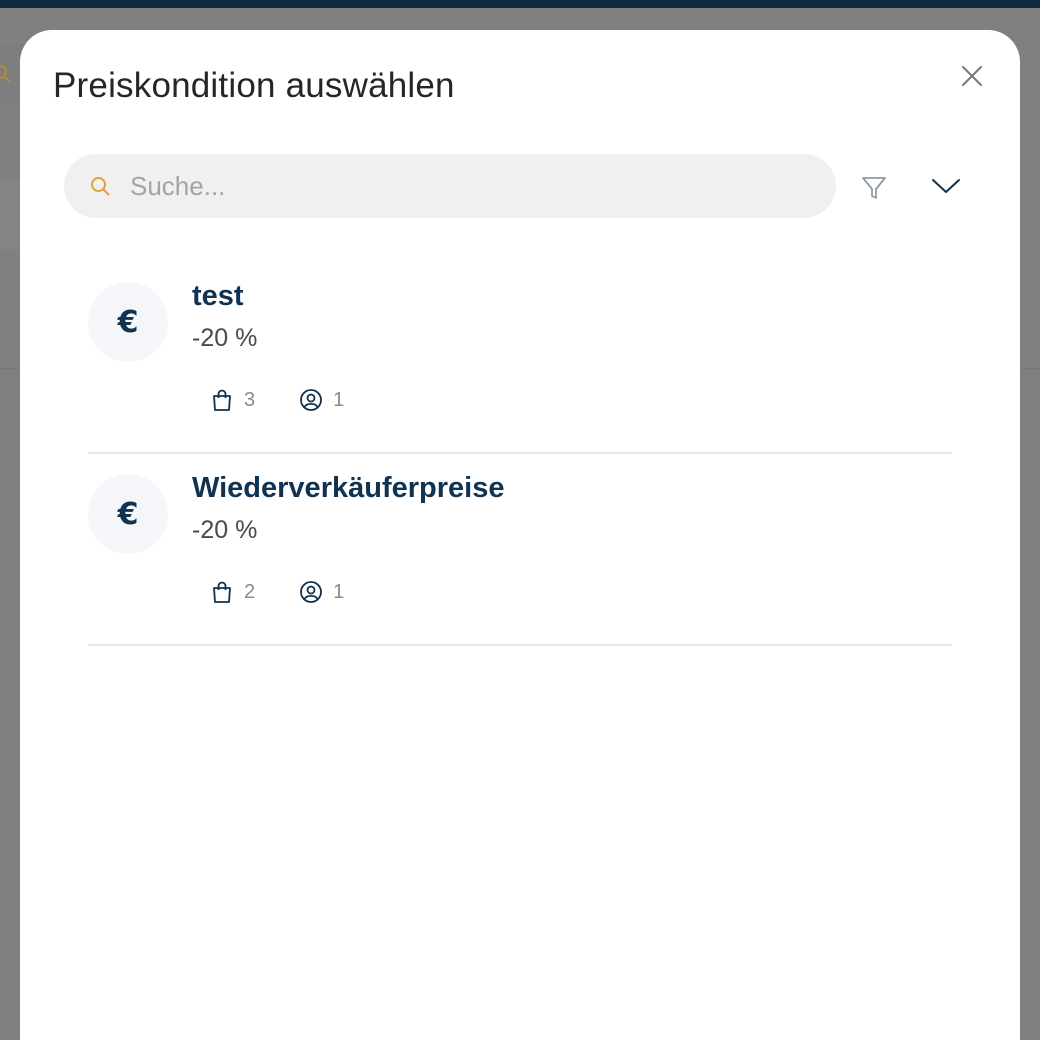 Image resolution: width=1040 pixels, height=1040 pixels. Describe the element at coordinates (470, 186) in the screenshot. I see `search-input` at that location.